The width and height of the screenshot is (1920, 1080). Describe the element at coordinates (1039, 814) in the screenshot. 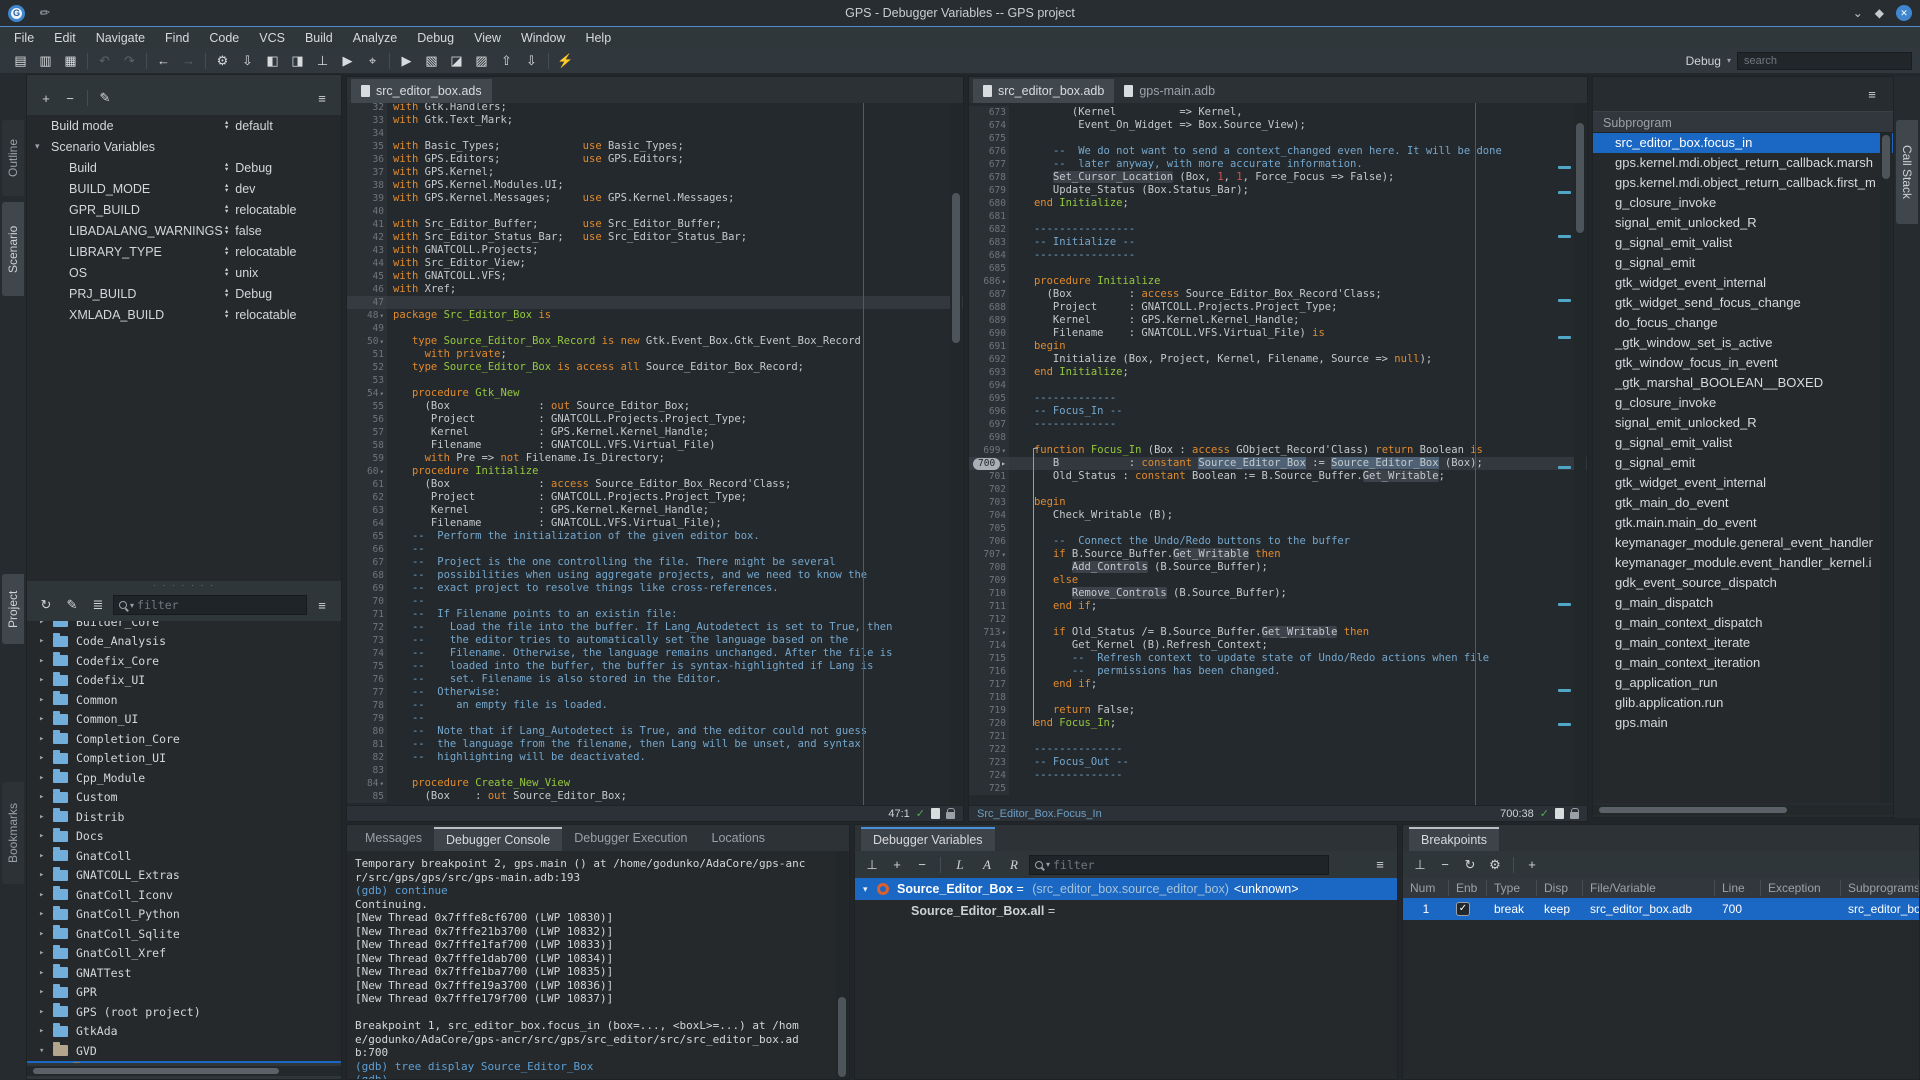

I see `current-subprogram: Src_Editor_Box.Focus_In` at that location.